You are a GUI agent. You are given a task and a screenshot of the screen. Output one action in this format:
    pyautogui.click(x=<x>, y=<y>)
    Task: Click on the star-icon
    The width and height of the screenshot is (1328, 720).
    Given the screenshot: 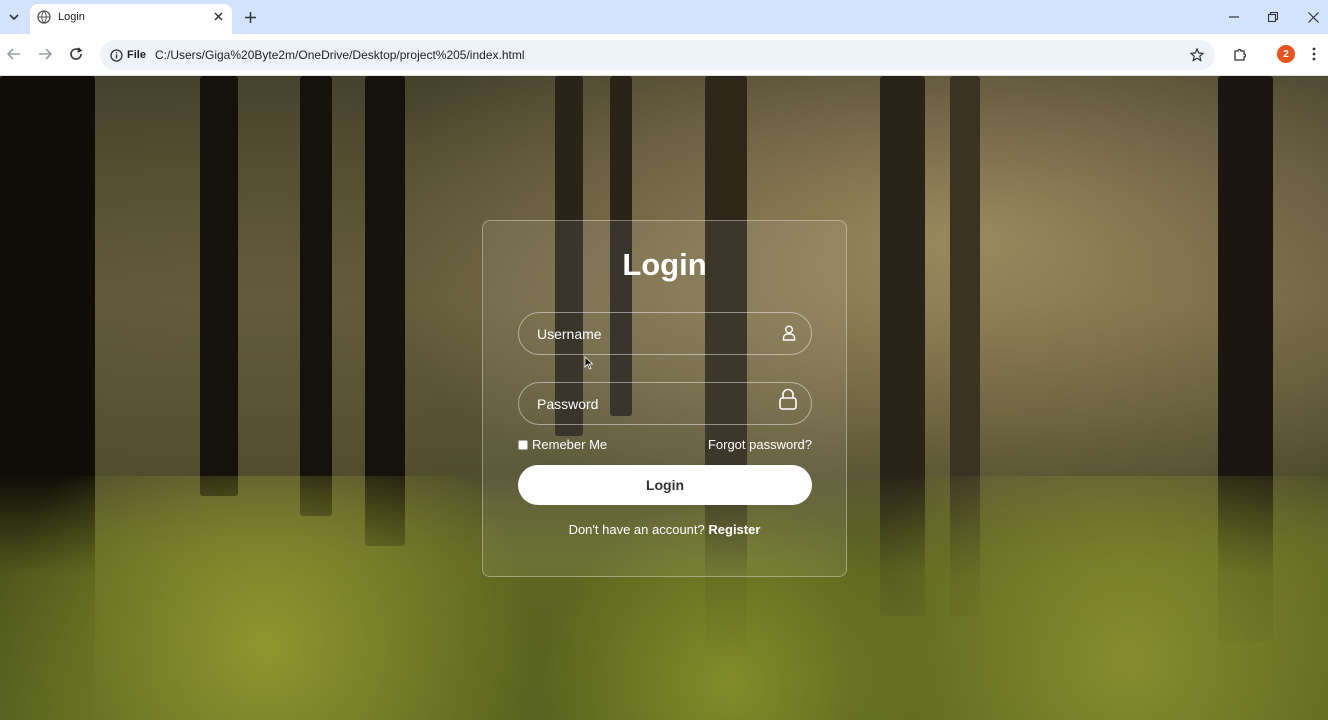 What is the action you would take?
    pyautogui.click(x=1197, y=55)
    